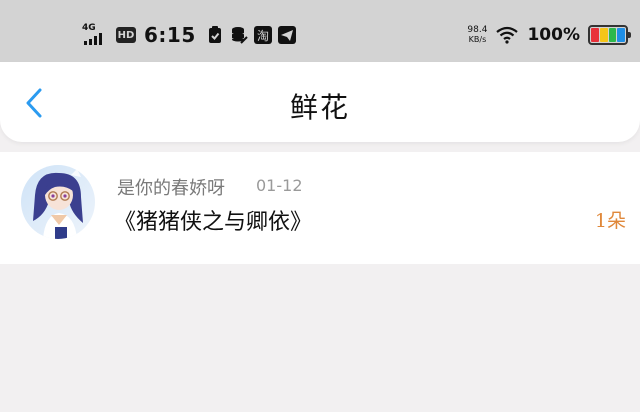 The width and height of the screenshot is (640, 412). What do you see at coordinates (171, 187) in the screenshot?
I see `user-name: 是你的春娇呀` at bounding box center [171, 187].